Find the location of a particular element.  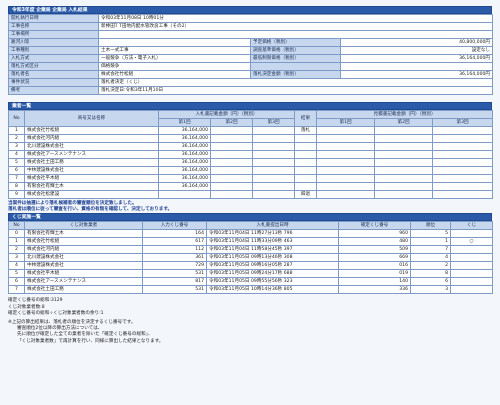

col-estimate-round-3: 第3回 is located at coordinates (463, 122).